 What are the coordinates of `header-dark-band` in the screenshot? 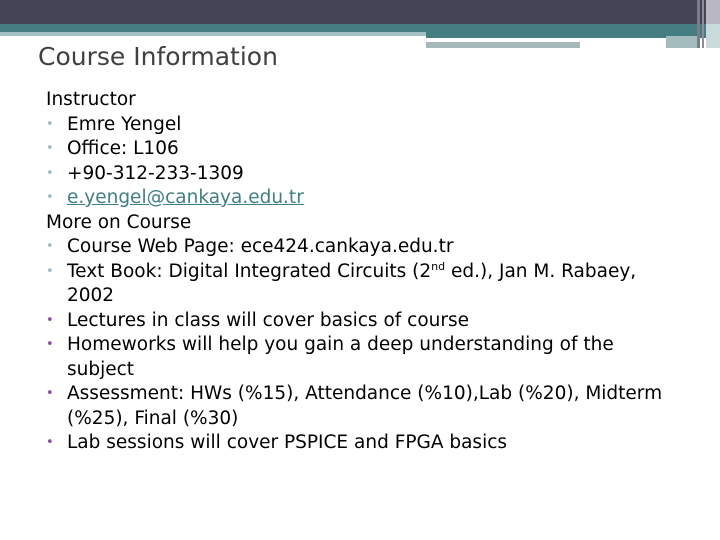 It's located at (360, 12).